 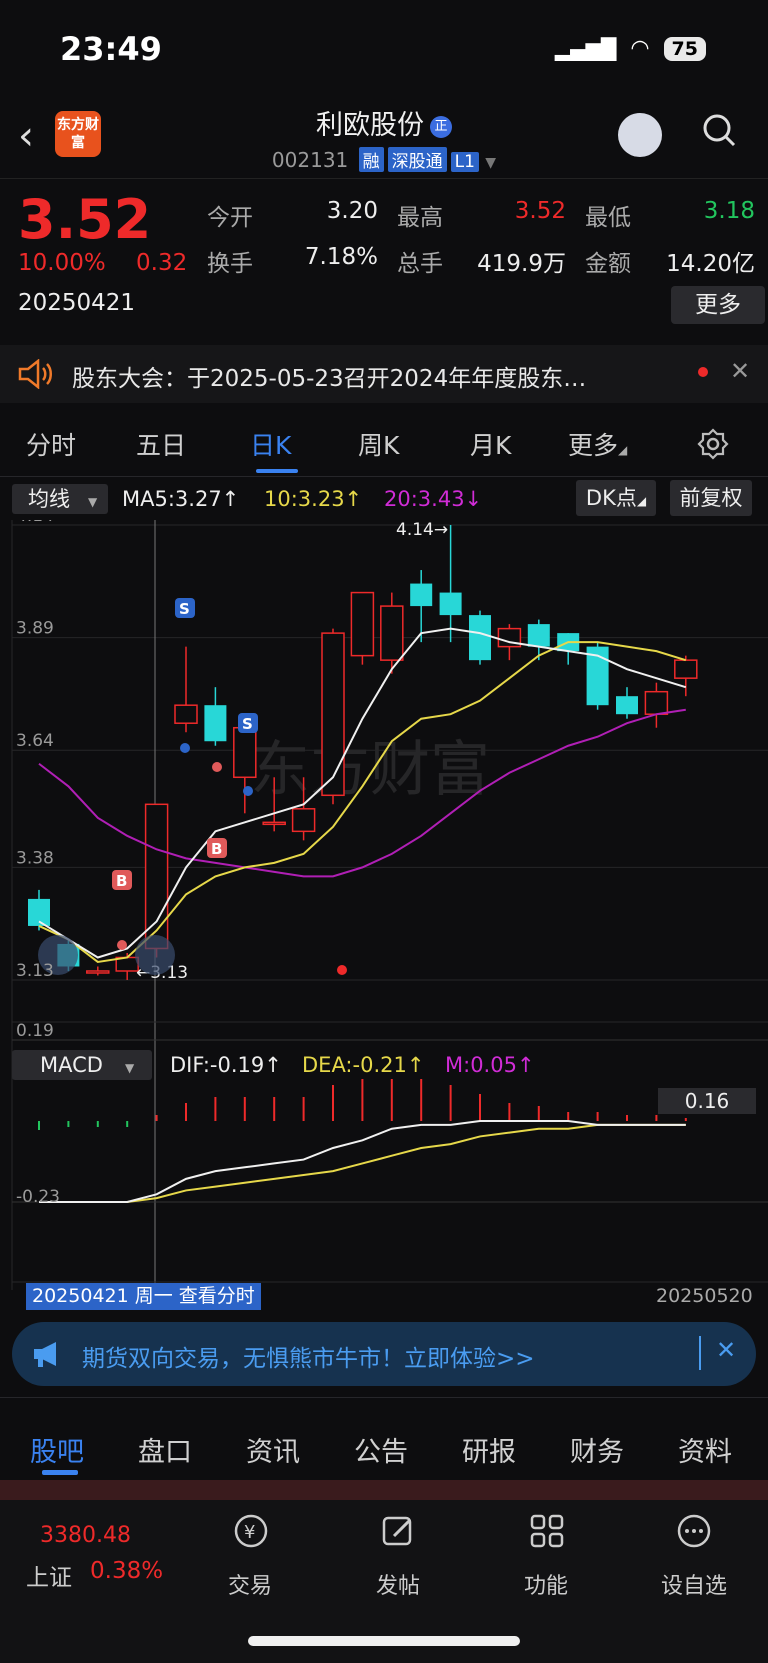 I want to click on tab-yanbao: 研报, so click(x=489, y=1449).